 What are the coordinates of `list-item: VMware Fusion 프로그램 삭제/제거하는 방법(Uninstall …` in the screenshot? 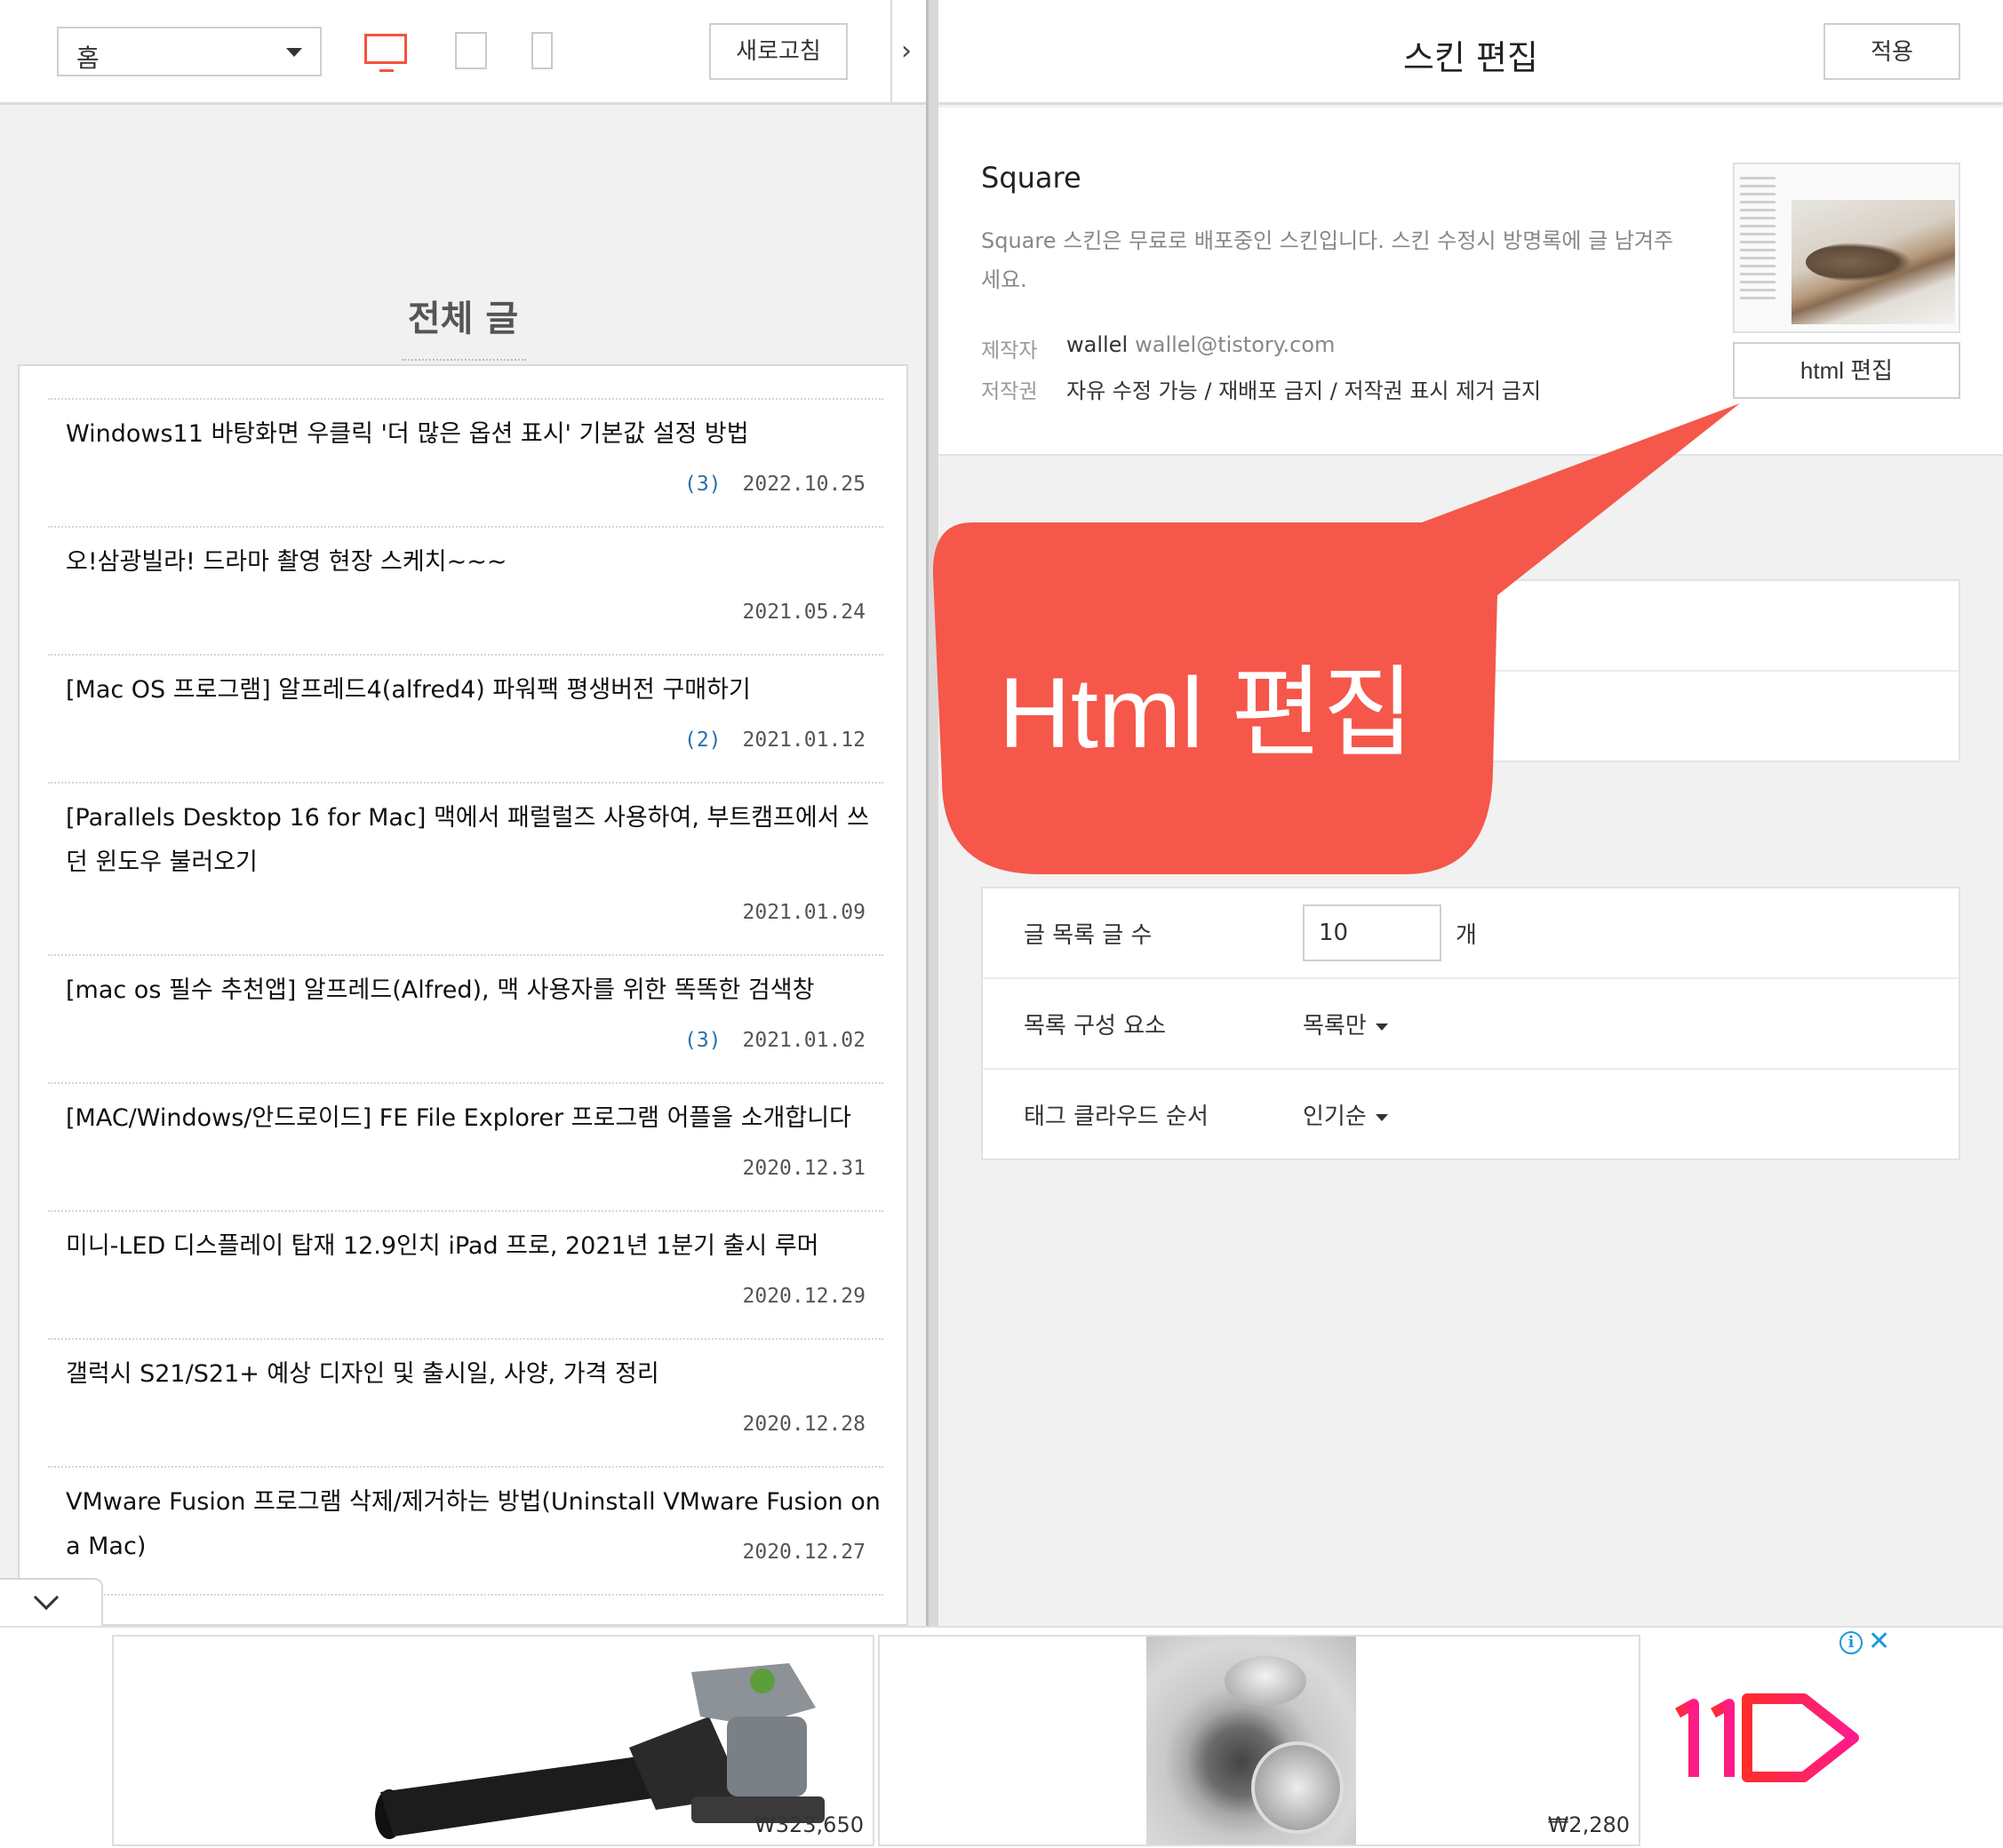 It's located at (466, 1530).